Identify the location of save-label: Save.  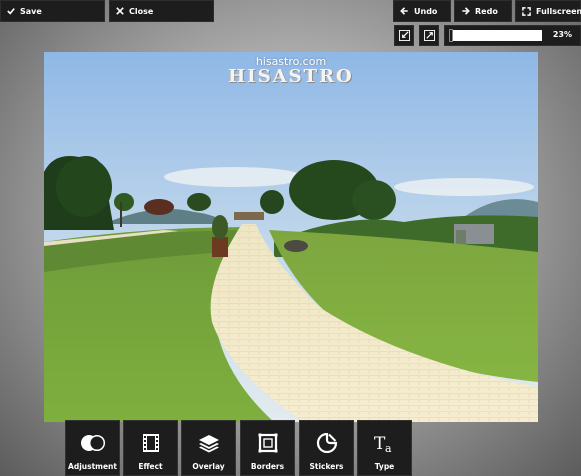
(31, 11).